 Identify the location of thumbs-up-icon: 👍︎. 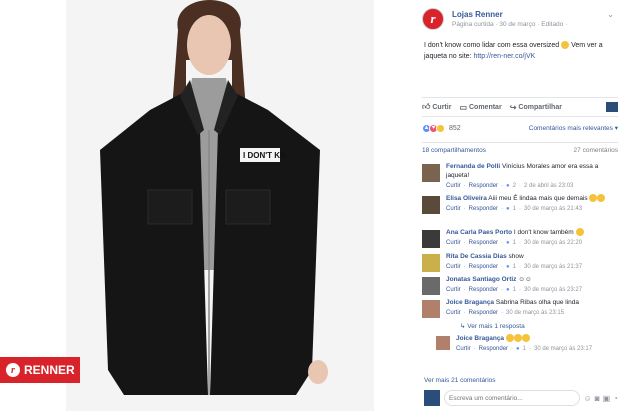
(426, 106).